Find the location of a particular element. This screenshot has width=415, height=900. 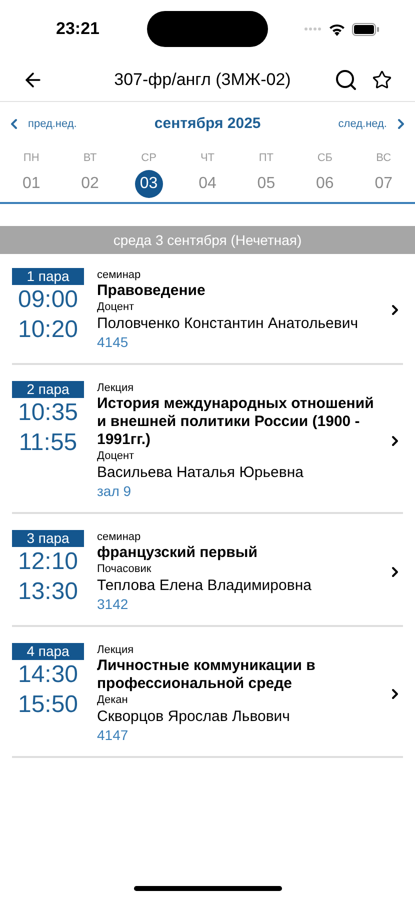

day-date: 07 is located at coordinates (384, 184).